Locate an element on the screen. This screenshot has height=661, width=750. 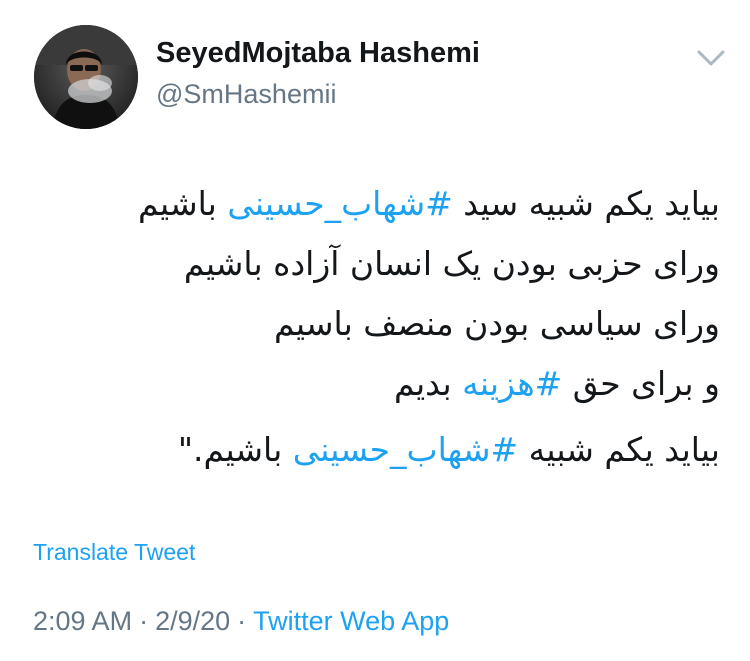
tweet-text-segment: باشیم is located at coordinates (183, 203).